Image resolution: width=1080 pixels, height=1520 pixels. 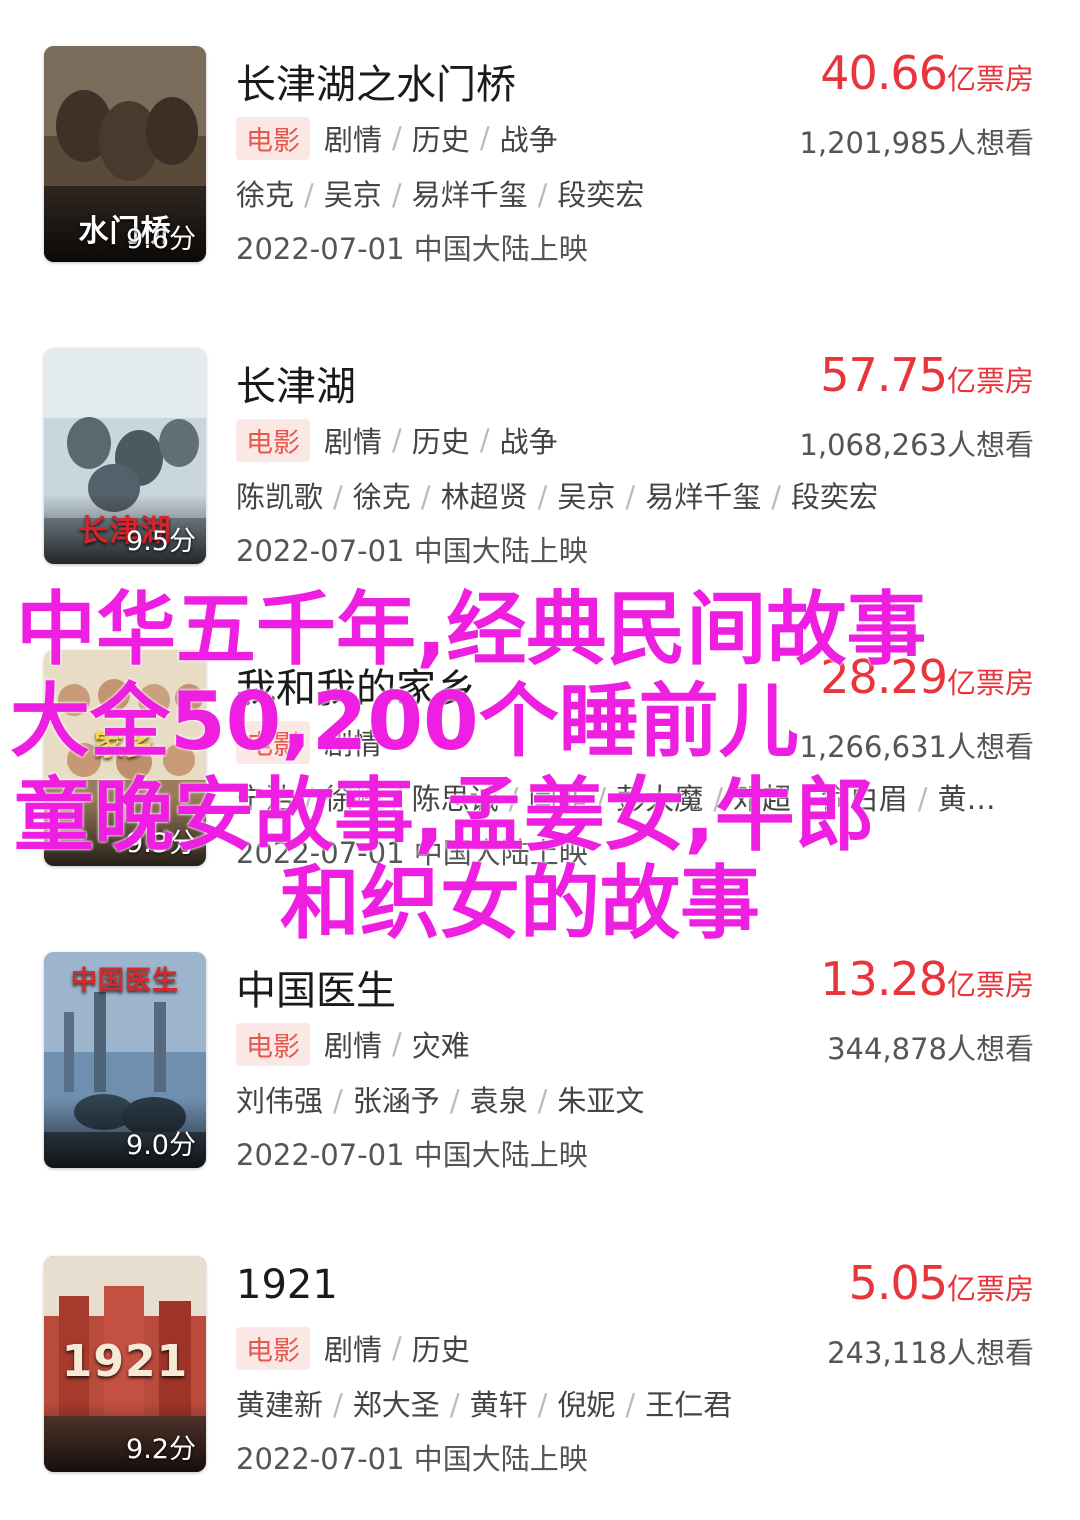 What do you see at coordinates (990, 985) in the screenshot?
I see `boxoffice-unit: 亿票房` at bounding box center [990, 985].